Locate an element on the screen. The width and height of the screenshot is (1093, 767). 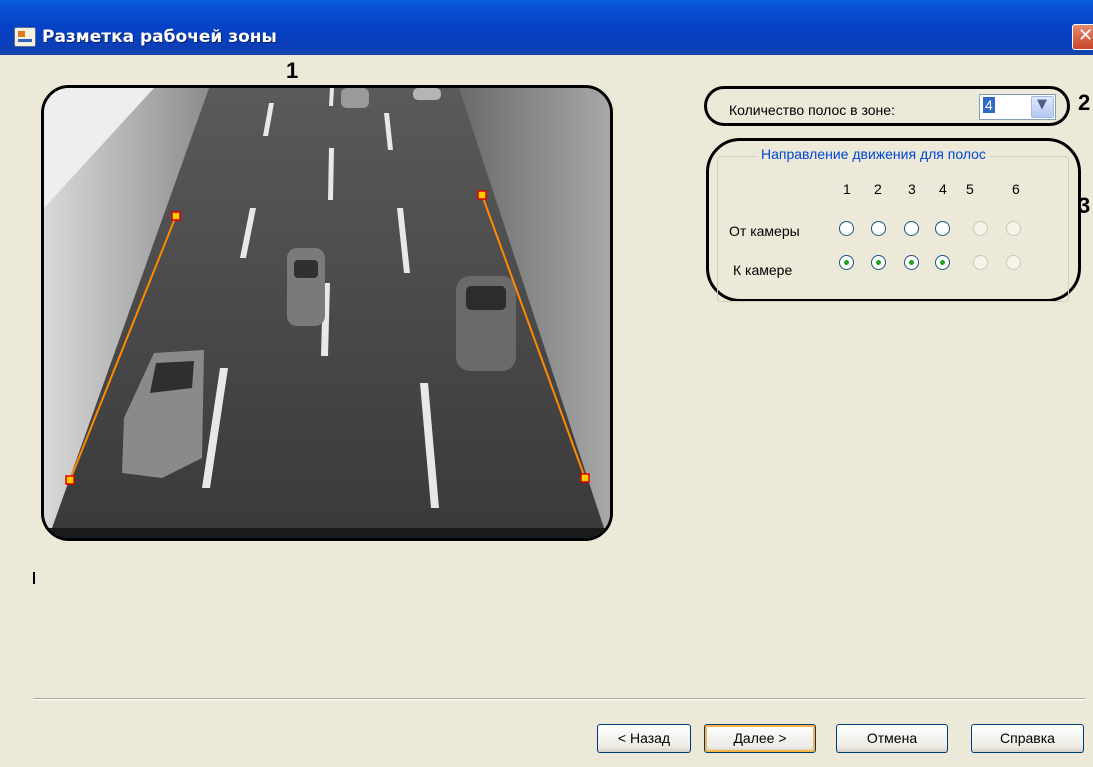
lane-count-select: 4 ▼ is located at coordinates (1017, 107).